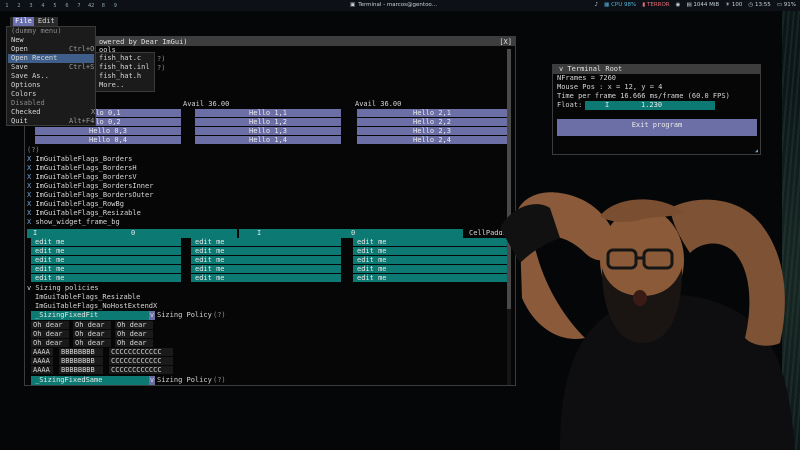 Image resolution: width=800 pixels, height=450 pixels. Describe the element at coordinates (351, 233) in the screenshot. I see `int-slider-2: I 0` at that location.